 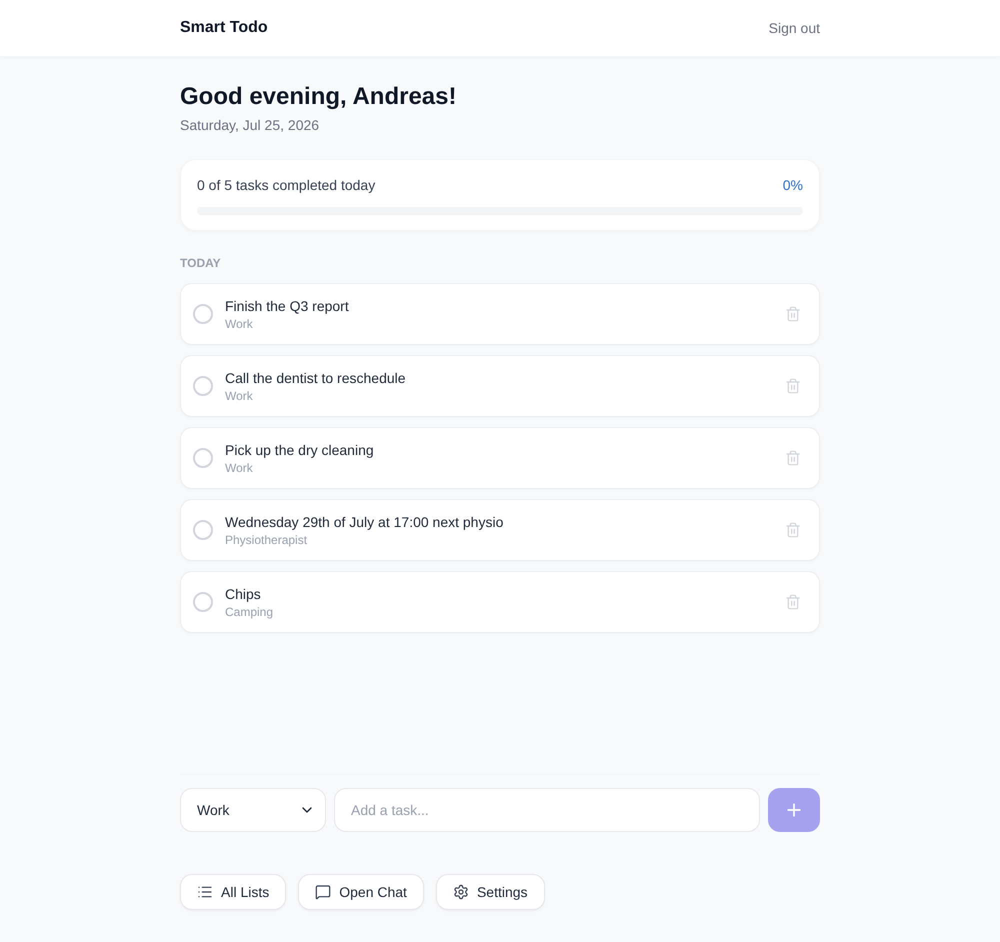 I want to click on list-icon, so click(x=205, y=892).